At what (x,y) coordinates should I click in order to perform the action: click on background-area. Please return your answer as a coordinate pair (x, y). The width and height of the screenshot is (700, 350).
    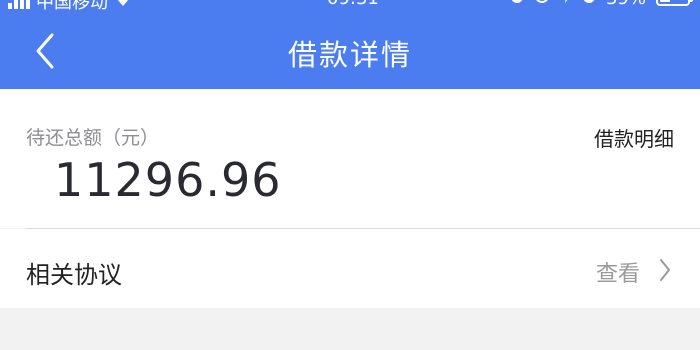
    Looking at the image, I should click on (350, 329).